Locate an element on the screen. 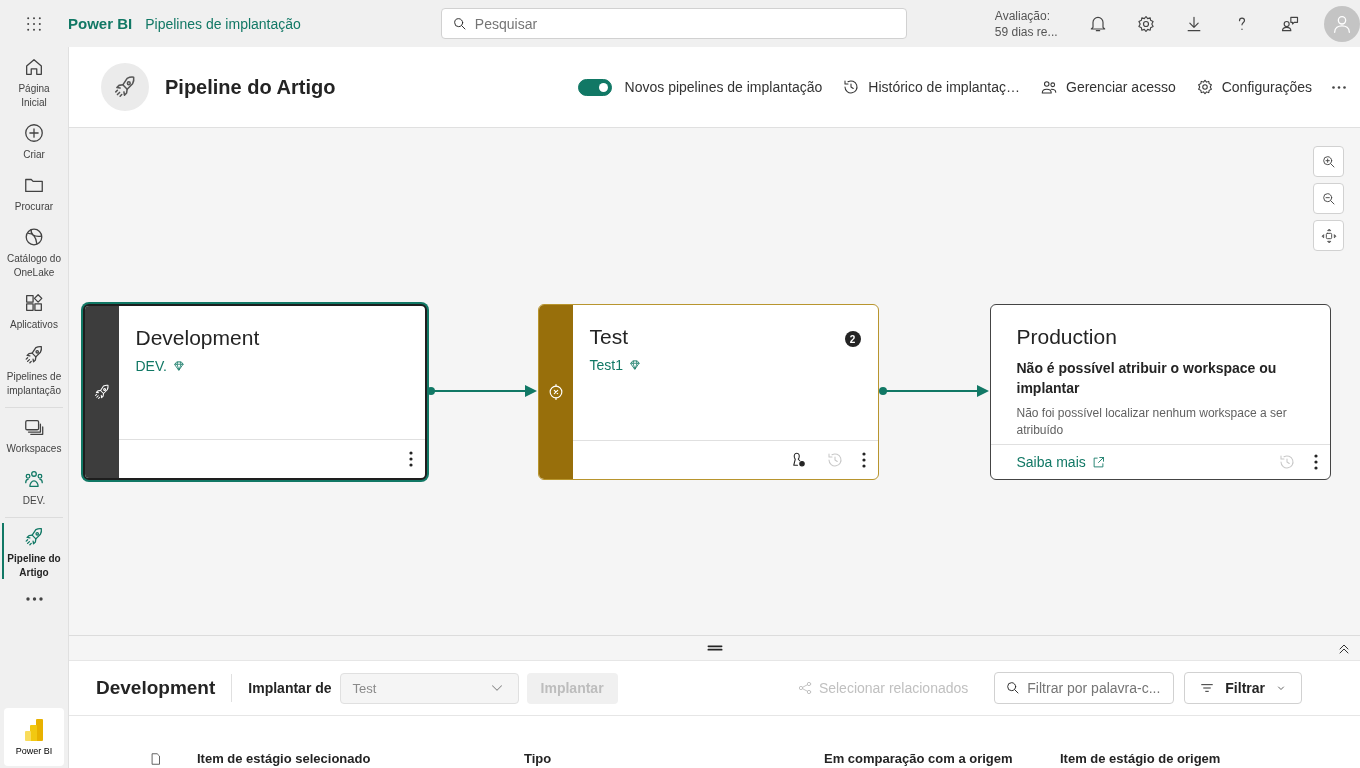  bar-chart-logo-icon is located at coordinates (34, 730).